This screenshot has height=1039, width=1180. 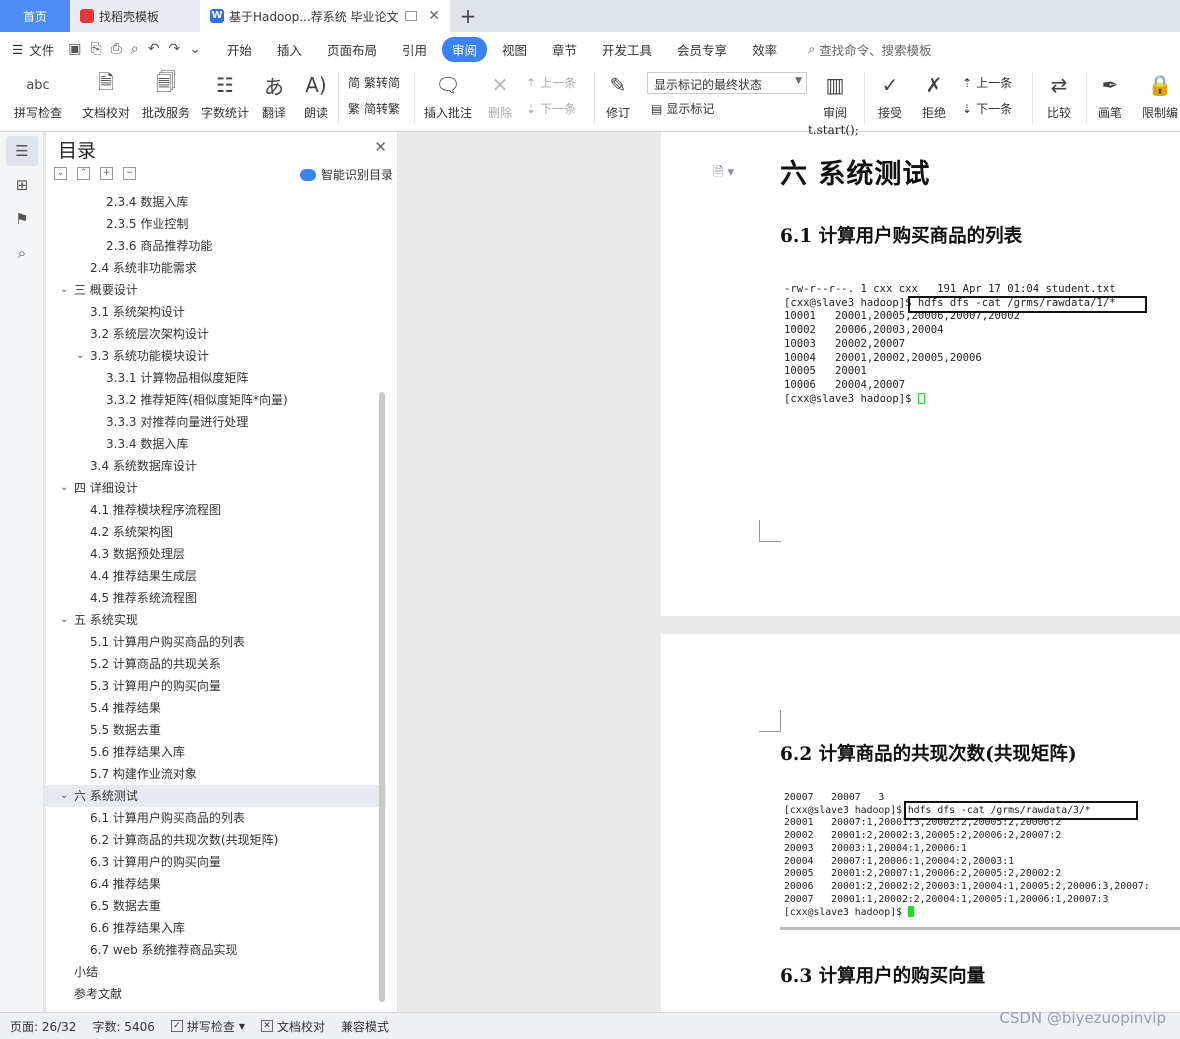 I want to click on prev-comment-button: ⇡ 上一条, so click(x=551, y=82).